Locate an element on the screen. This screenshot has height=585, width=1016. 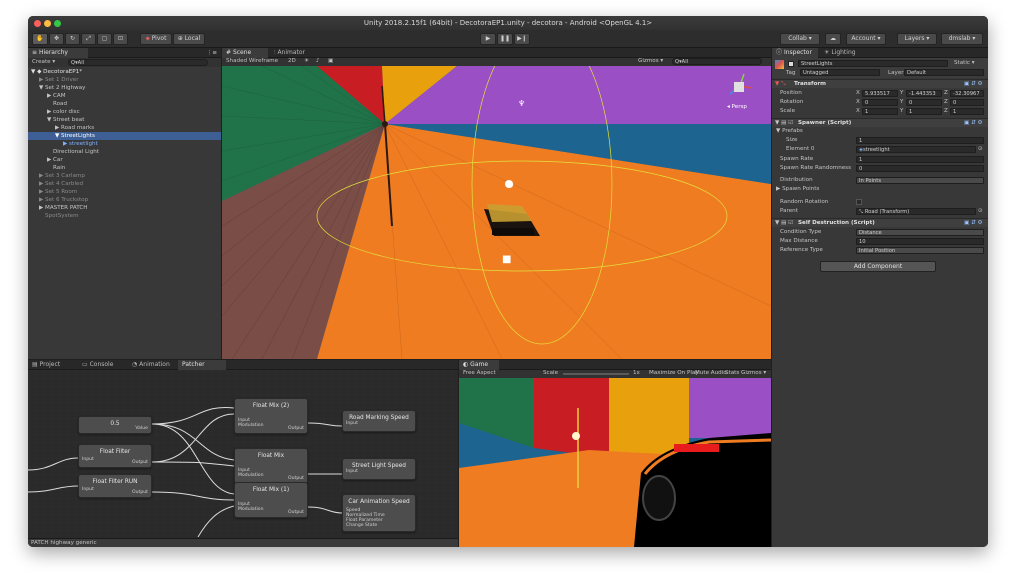
spawn-points-foldout: ▶ Spawn Points is located at coordinates (797, 189).